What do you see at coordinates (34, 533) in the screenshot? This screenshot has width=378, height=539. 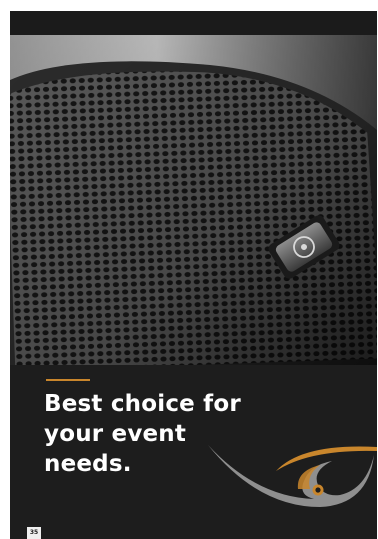 I see `page-number: 35` at bounding box center [34, 533].